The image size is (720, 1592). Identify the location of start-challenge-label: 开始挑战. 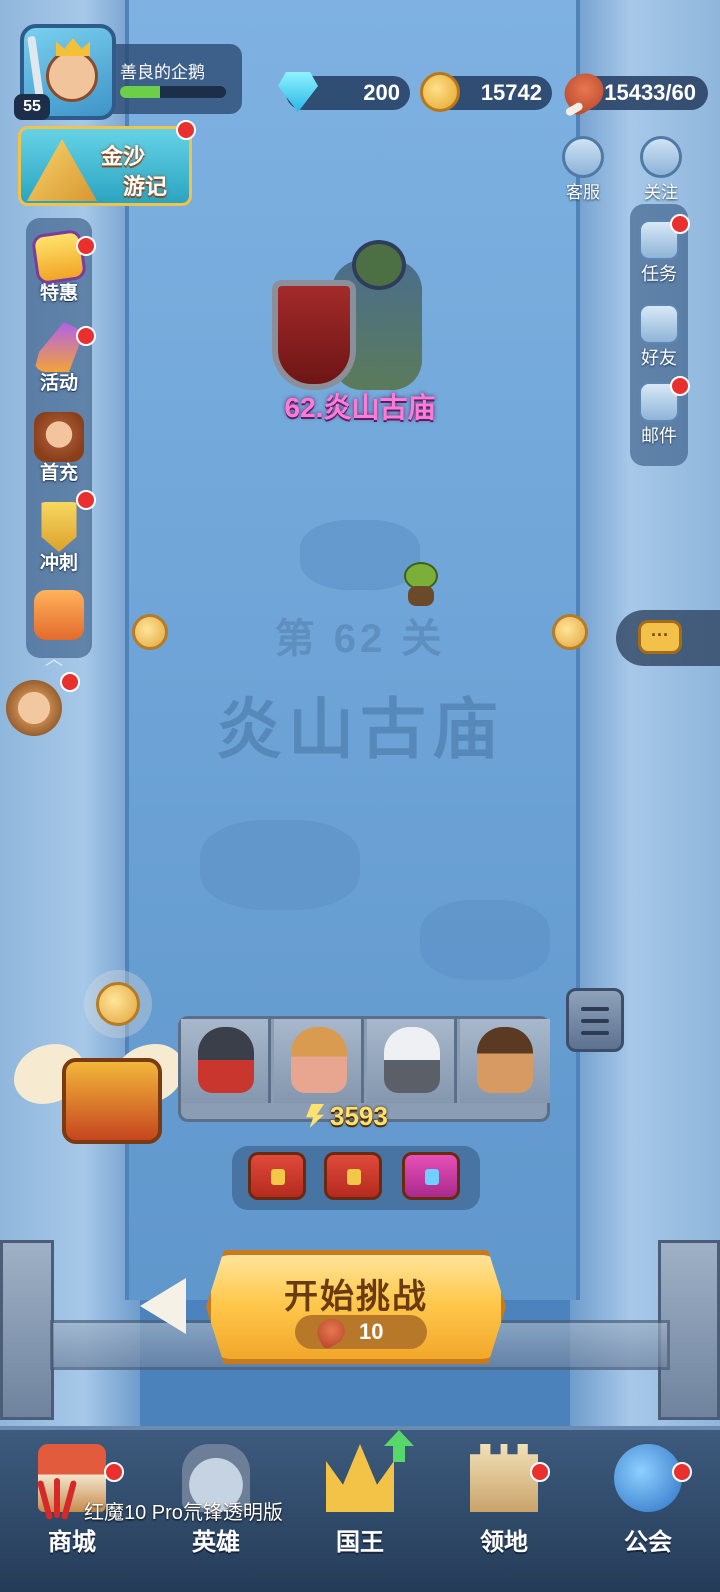
(356, 1297).